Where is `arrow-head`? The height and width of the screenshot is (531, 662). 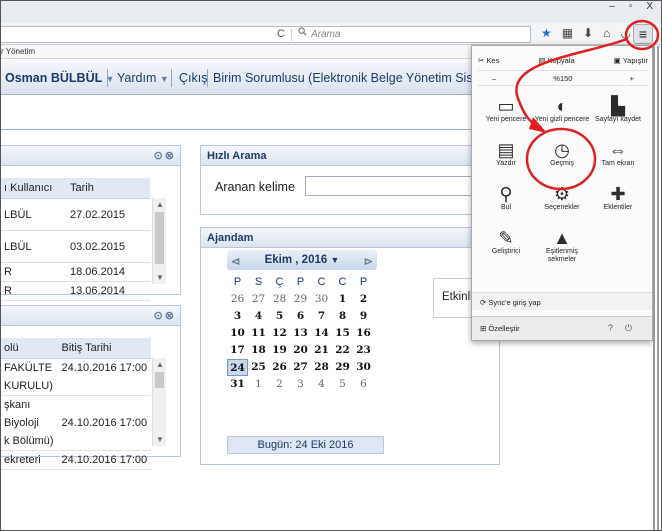 arrow-head is located at coordinates (538, 125).